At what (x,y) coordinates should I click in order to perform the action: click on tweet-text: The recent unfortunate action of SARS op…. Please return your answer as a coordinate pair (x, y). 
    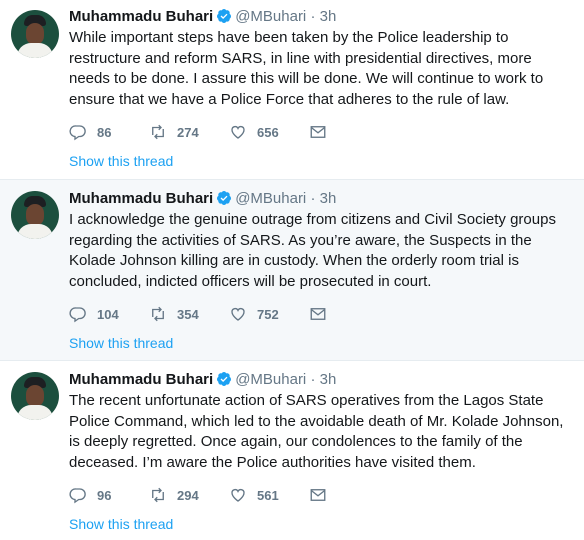
    Looking at the image, I should click on (316, 431).